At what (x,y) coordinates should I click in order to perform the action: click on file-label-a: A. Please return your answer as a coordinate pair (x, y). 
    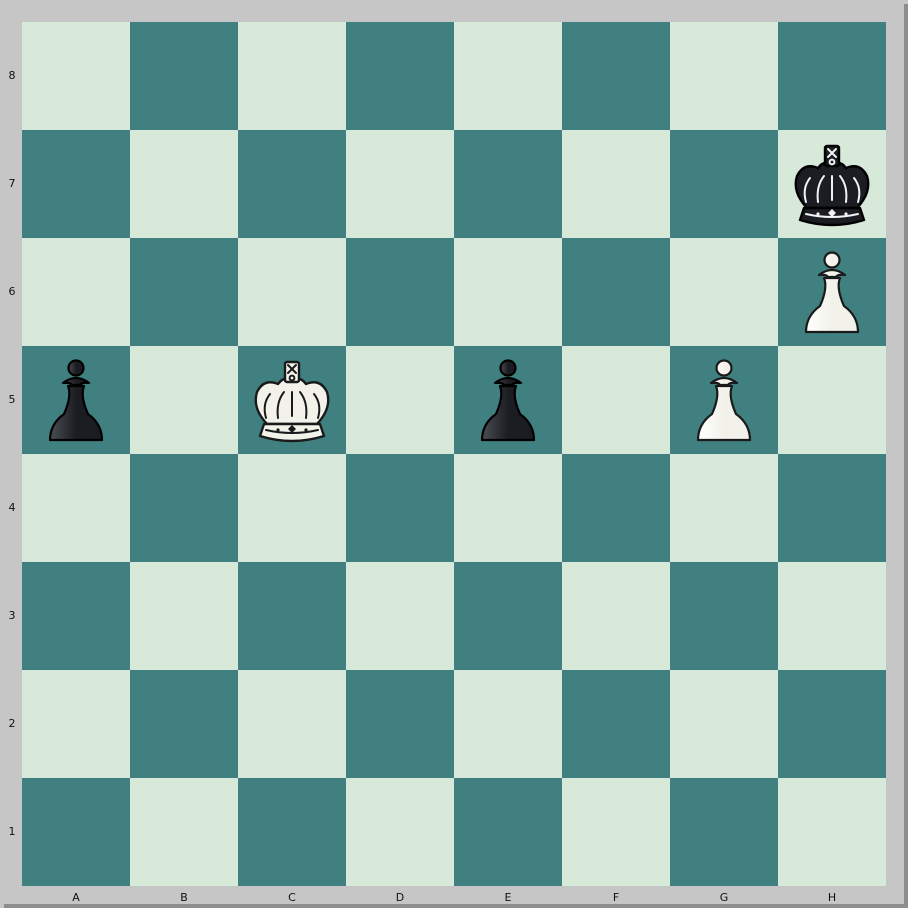
    Looking at the image, I should click on (76, 897).